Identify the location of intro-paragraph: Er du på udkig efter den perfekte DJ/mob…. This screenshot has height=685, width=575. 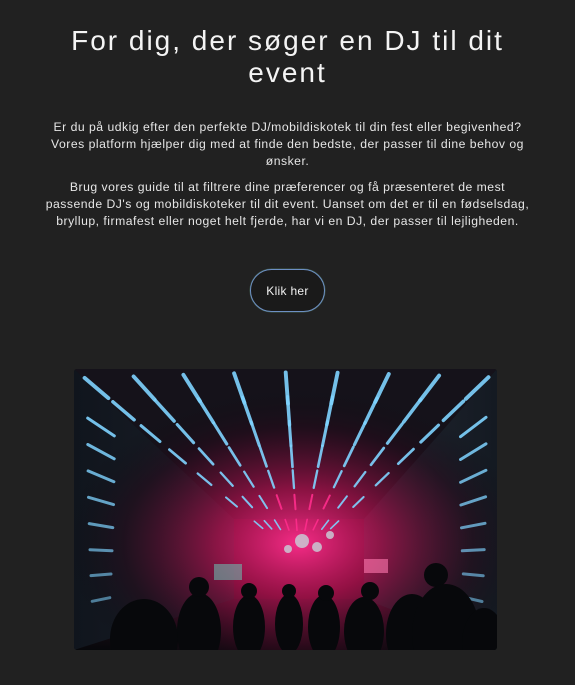
(287, 144).